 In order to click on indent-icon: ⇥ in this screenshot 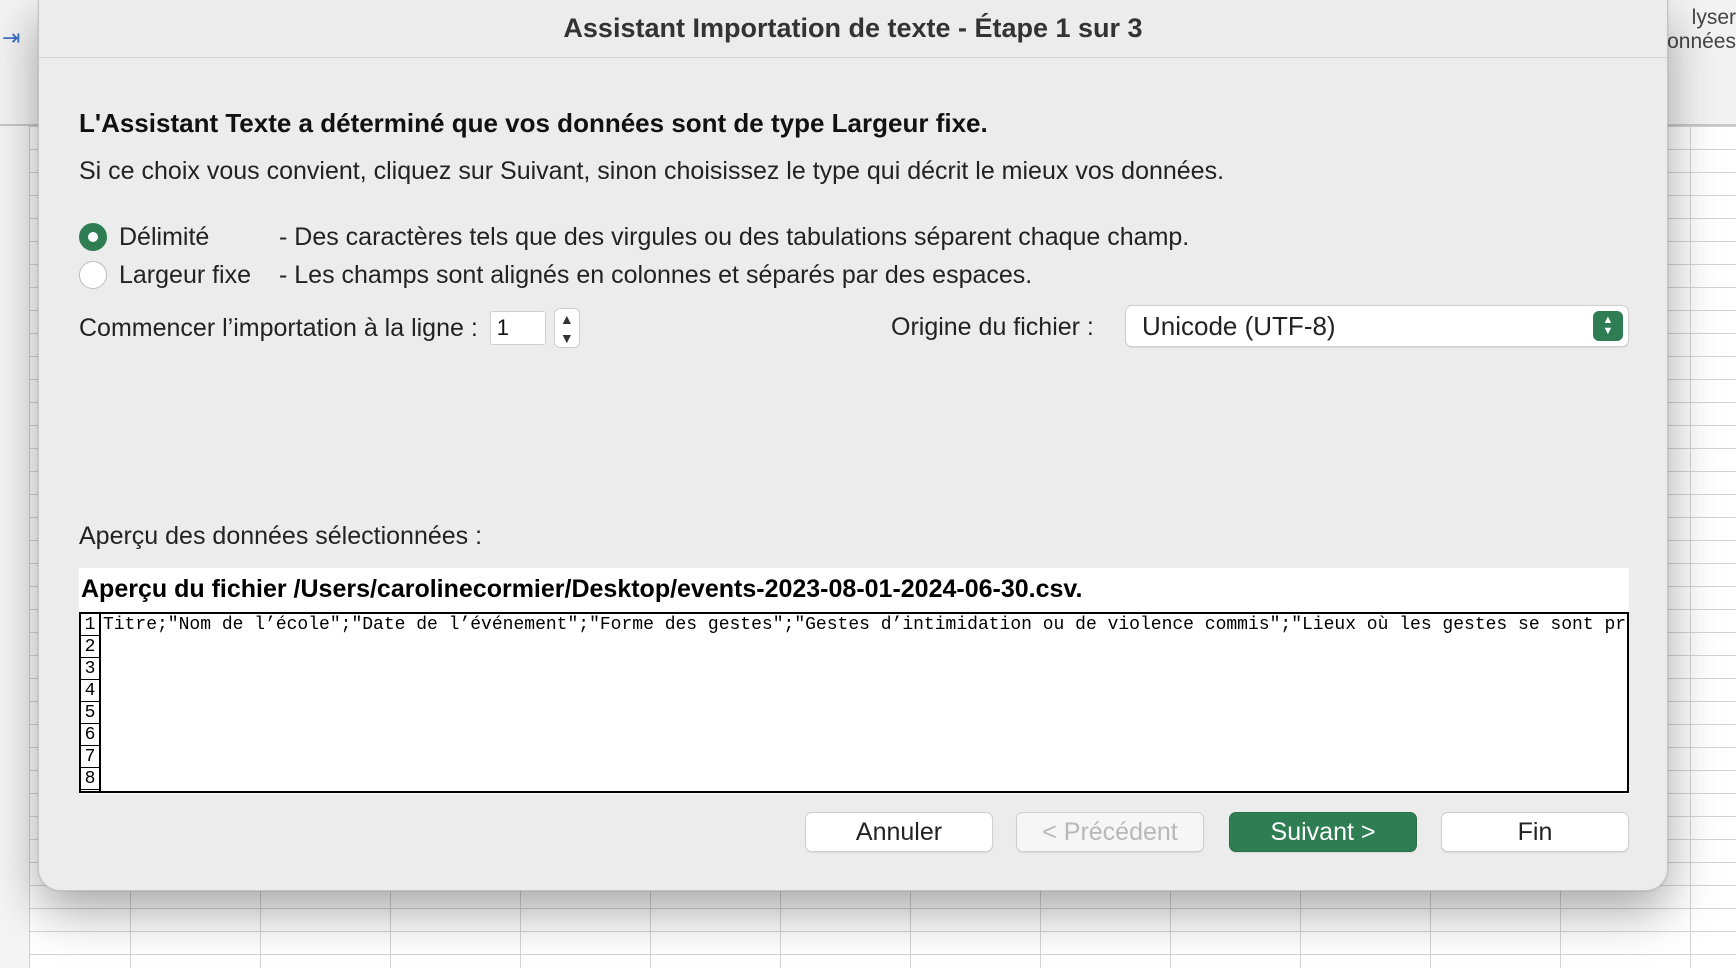, I will do `click(16, 38)`.